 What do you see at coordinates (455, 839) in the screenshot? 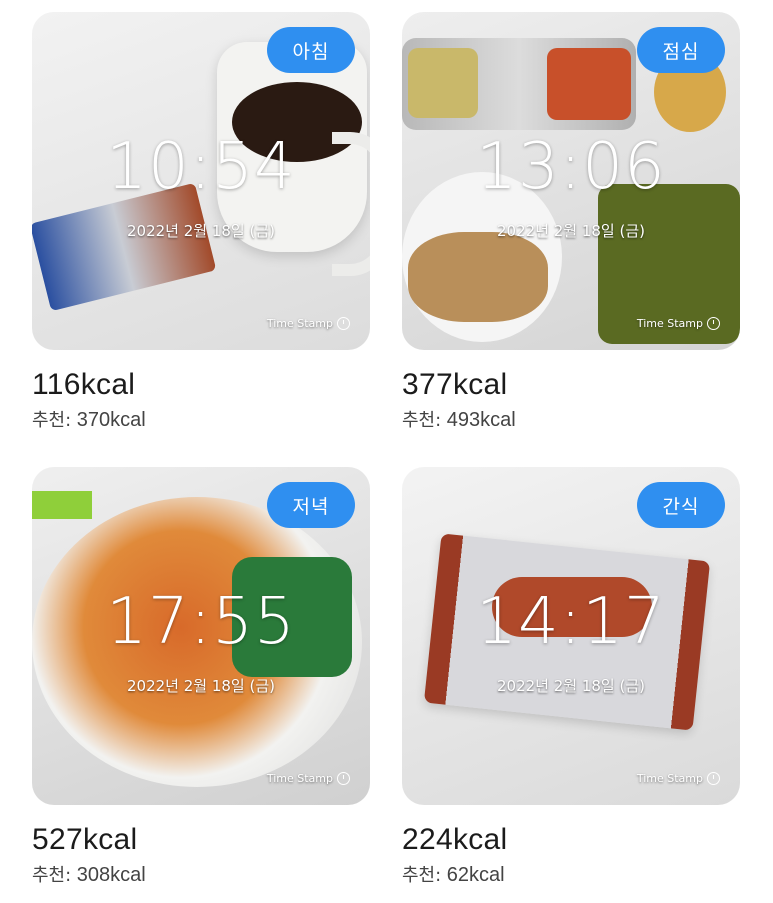
I see `calories-value: 224kcal` at bounding box center [455, 839].